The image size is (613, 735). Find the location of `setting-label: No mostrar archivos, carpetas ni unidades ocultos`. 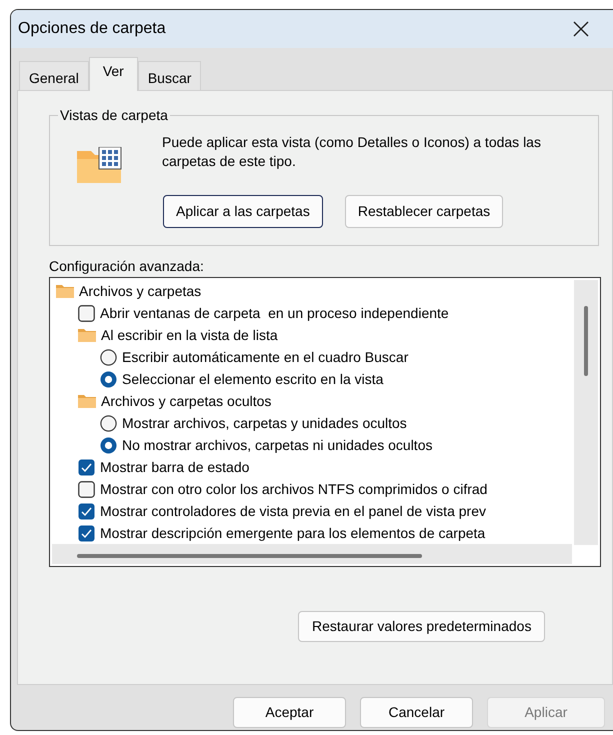

setting-label: No mostrar archivos, carpetas ni unidades ocultos is located at coordinates (277, 445).